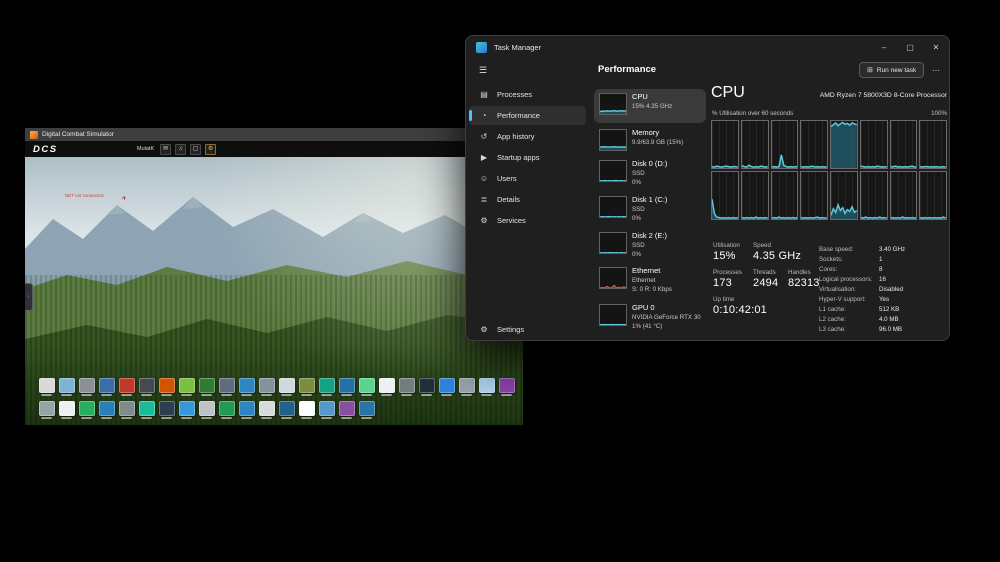  Describe the element at coordinates (516, 136) in the screenshot. I see `sidebar-item-label: App history` at that location.